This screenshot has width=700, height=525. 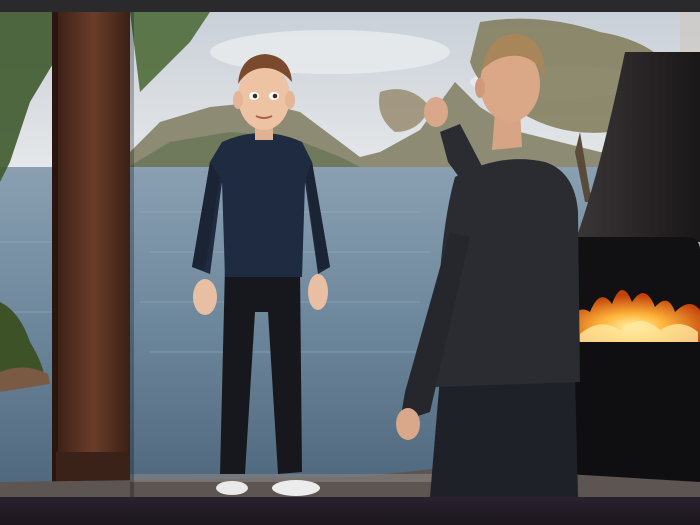 I want to click on wooden-post-left, so click(x=93, y=254).